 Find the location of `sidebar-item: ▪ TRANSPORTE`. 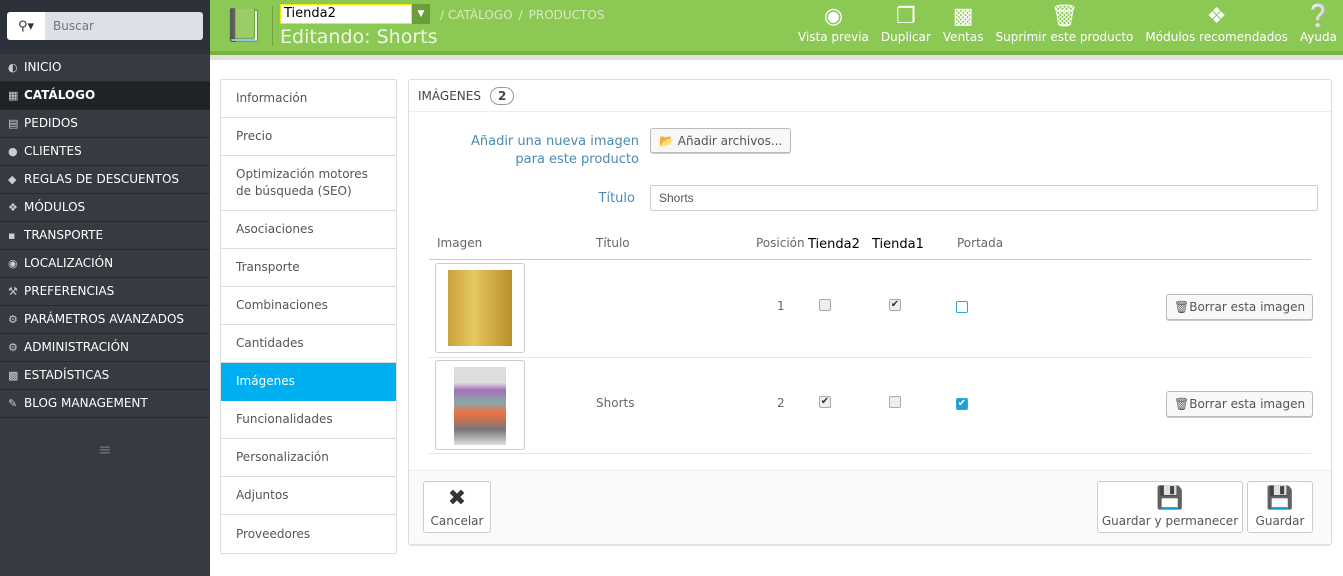

sidebar-item: ▪ TRANSPORTE is located at coordinates (105, 236).